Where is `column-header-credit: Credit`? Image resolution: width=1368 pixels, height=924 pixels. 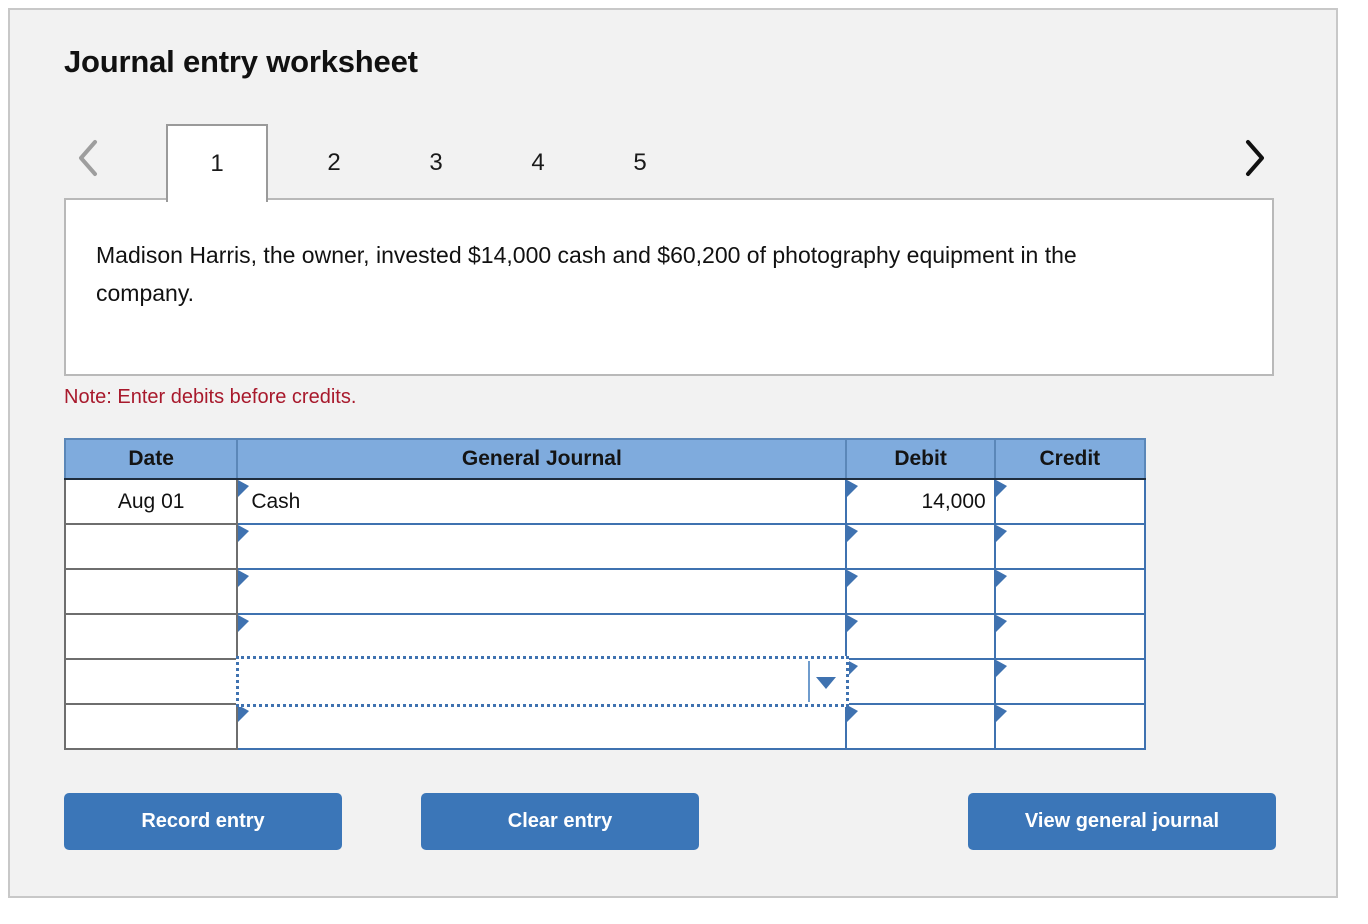 column-header-credit: Credit is located at coordinates (1070, 459).